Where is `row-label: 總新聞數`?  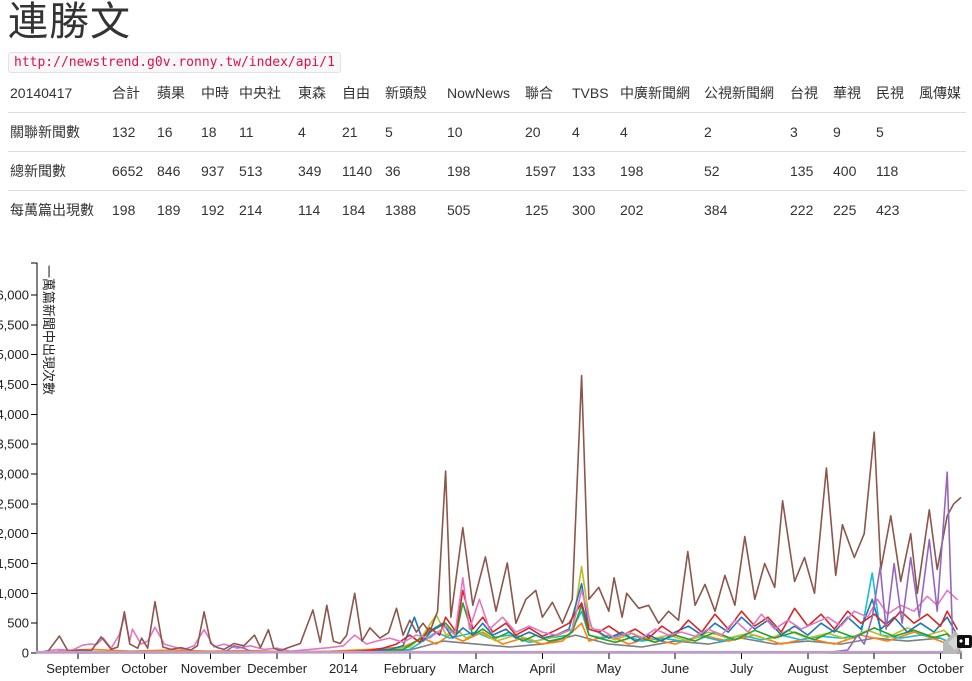
row-label: 總新聞數 is located at coordinates (59, 171).